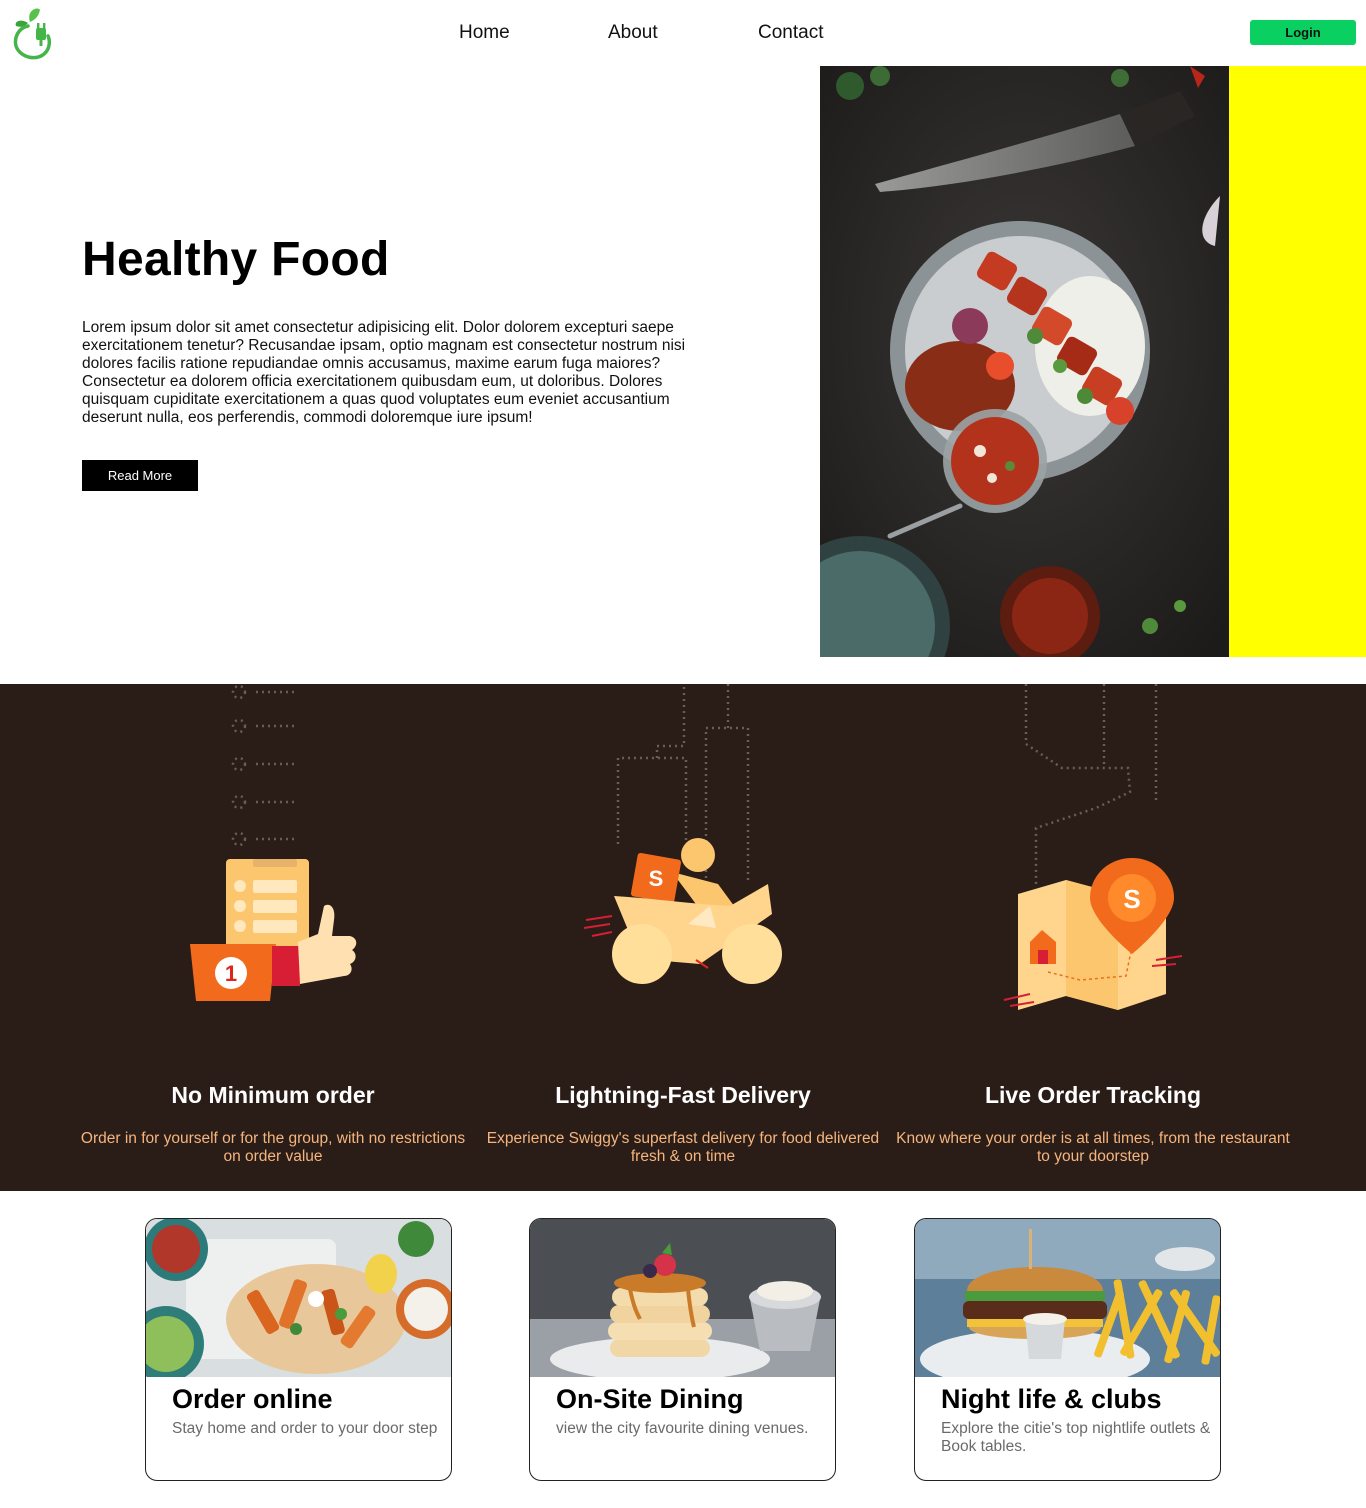 The width and height of the screenshot is (1366, 1508). Describe the element at coordinates (1024, 361) in the screenshot. I see `hero-food-photo` at that location.